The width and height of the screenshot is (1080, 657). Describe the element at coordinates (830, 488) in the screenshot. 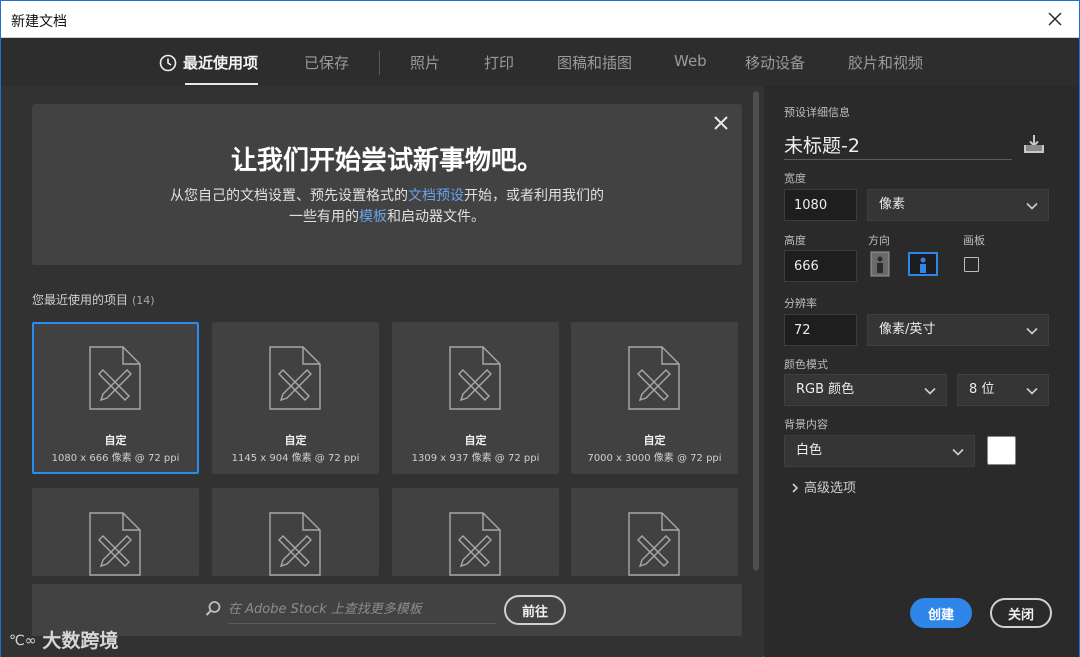

I see `advanced-options-label: 高级选项` at that location.